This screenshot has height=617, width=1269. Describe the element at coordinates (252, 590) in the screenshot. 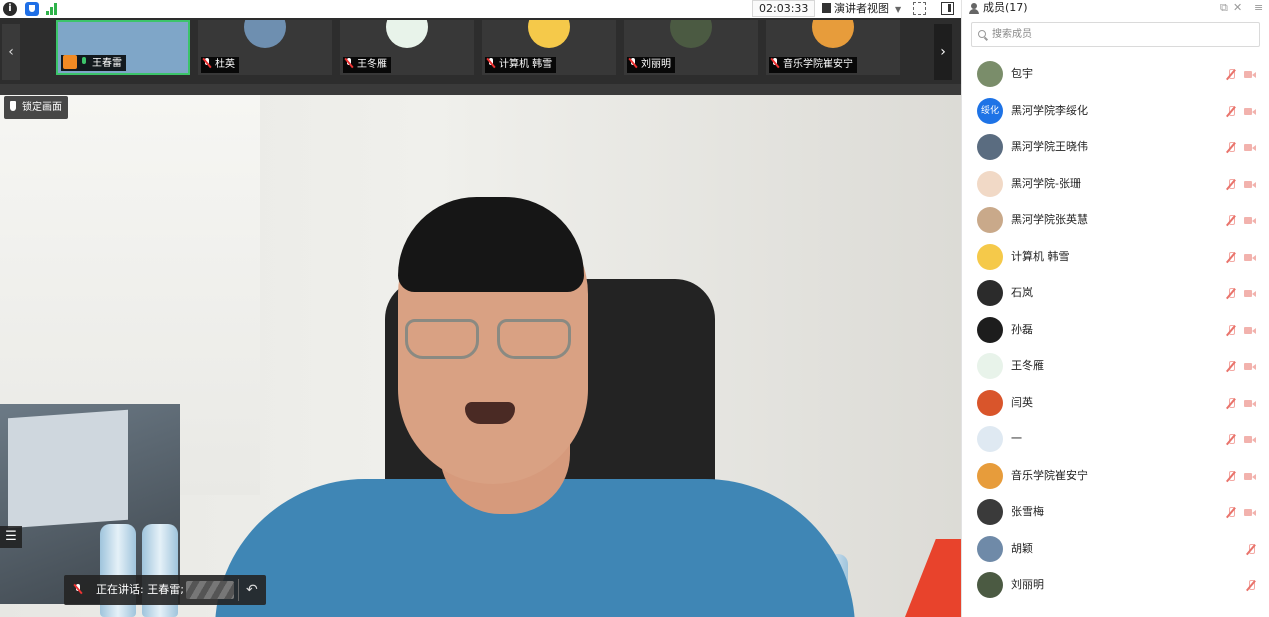

I see `reply-arrow-icon: ↶` at that location.